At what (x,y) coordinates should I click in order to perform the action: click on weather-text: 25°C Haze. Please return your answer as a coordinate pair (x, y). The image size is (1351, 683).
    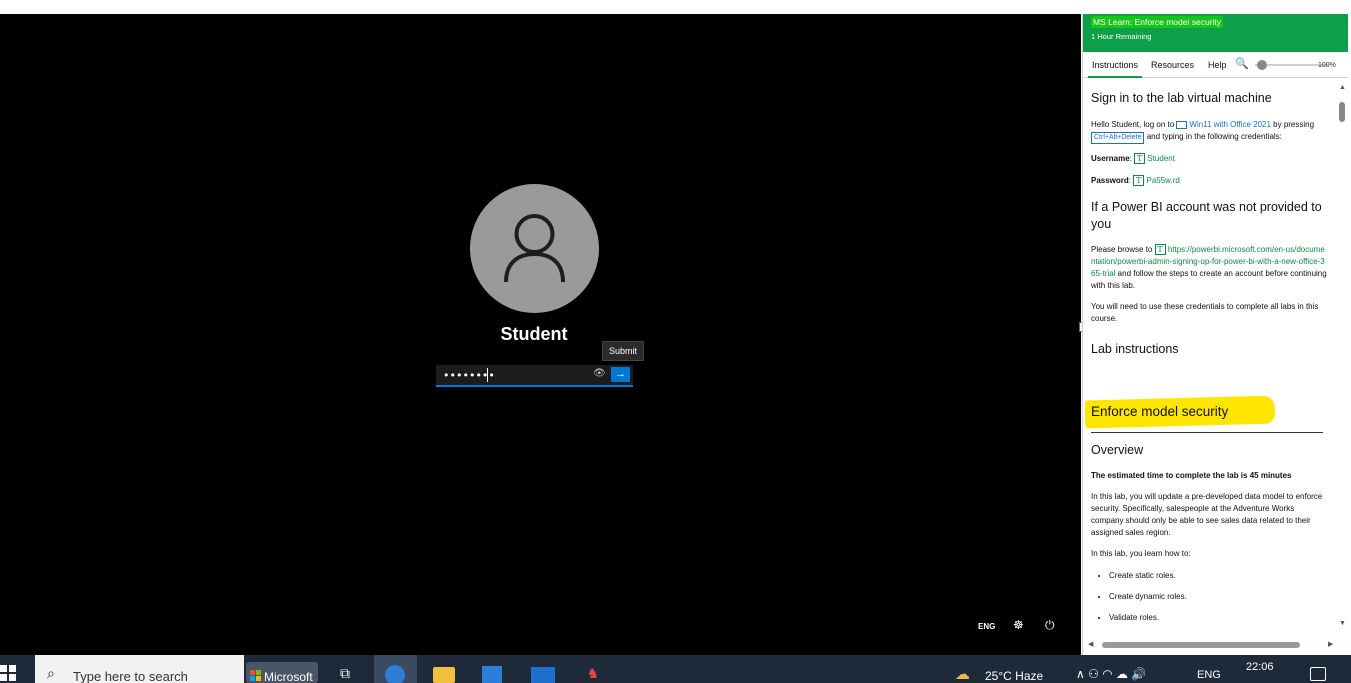
    Looking at the image, I should click on (1014, 676).